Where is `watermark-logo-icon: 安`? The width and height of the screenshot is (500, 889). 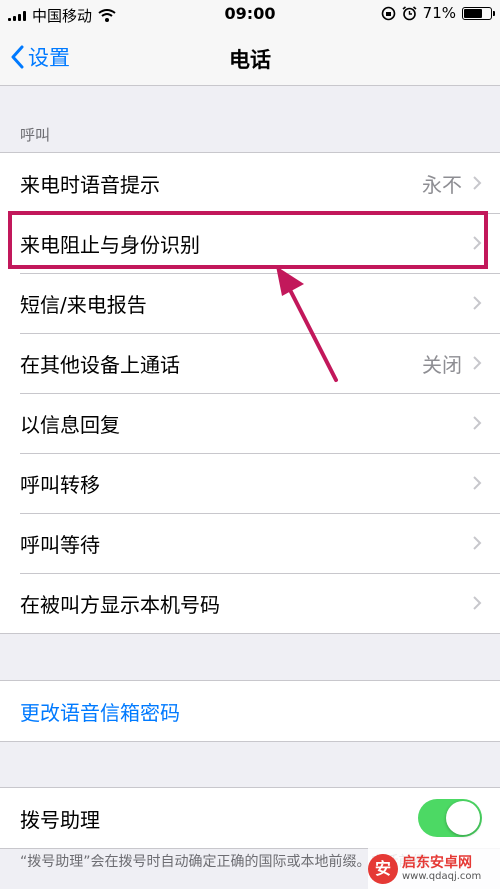
watermark-logo-icon: 安 is located at coordinates (383, 868).